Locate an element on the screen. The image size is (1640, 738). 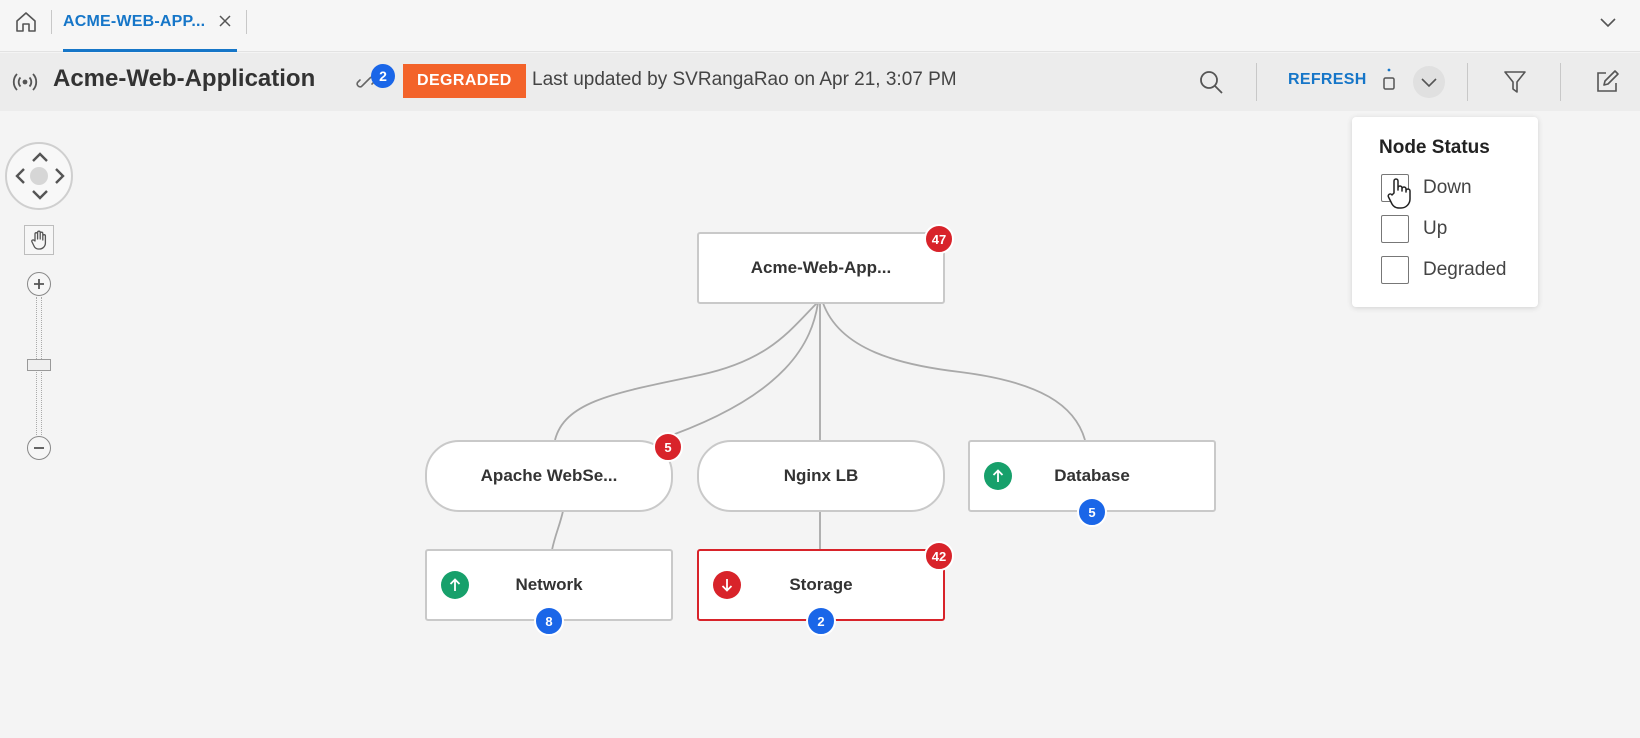
status-down-icon is located at coordinates (727, 585).